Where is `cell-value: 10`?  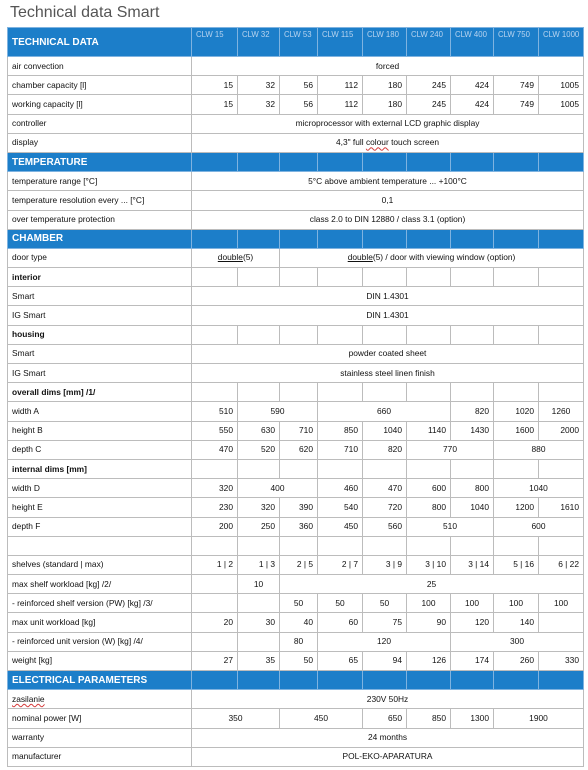 cell-value: 10 is located at coordinates (258, 584).